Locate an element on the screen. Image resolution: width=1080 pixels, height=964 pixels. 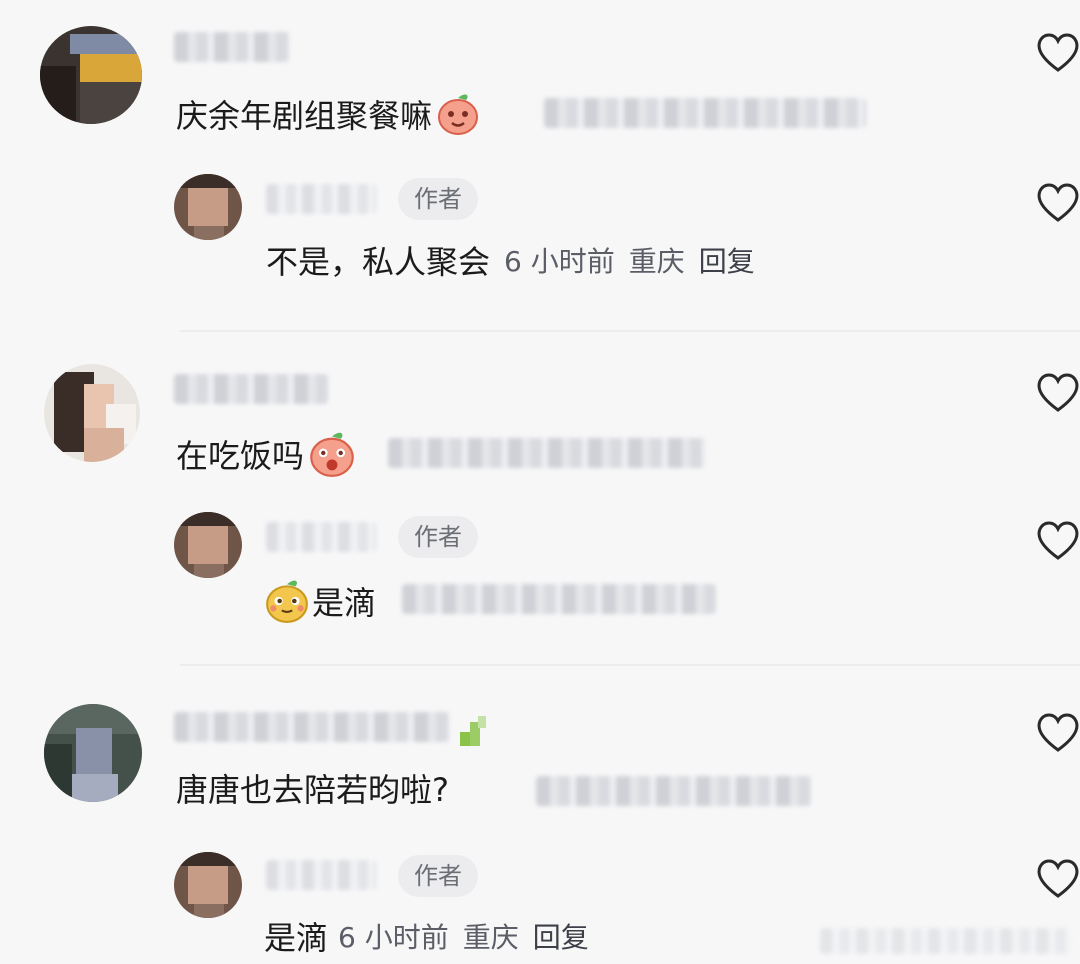
comment-text: 唐唐也去陪若昀啦? is located at coordinates (312, 790).